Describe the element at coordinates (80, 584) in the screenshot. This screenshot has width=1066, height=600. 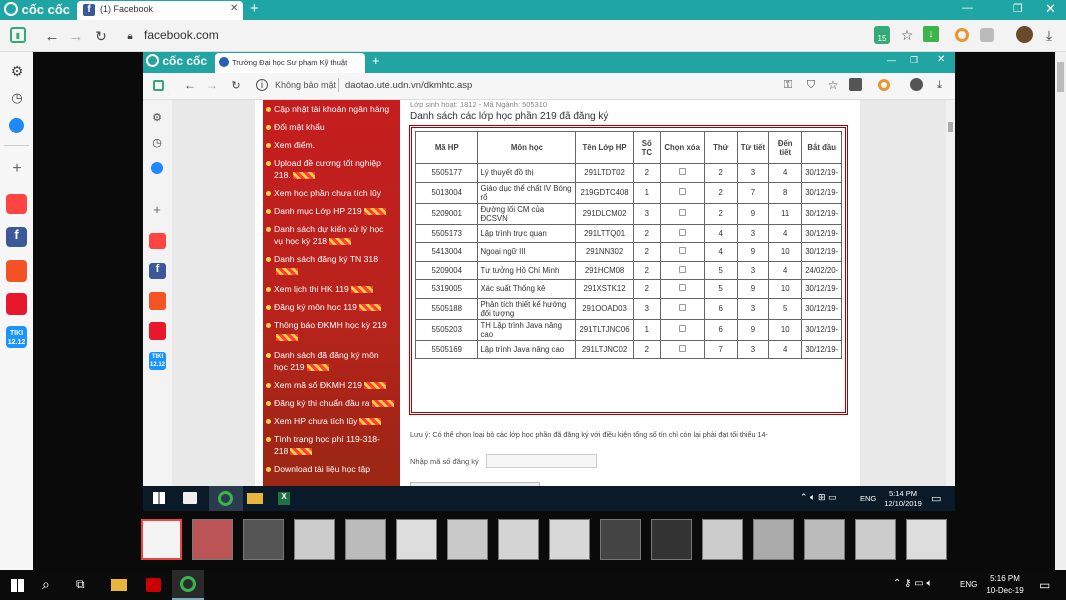
I see `task-view-icon: ⧉` at that location.